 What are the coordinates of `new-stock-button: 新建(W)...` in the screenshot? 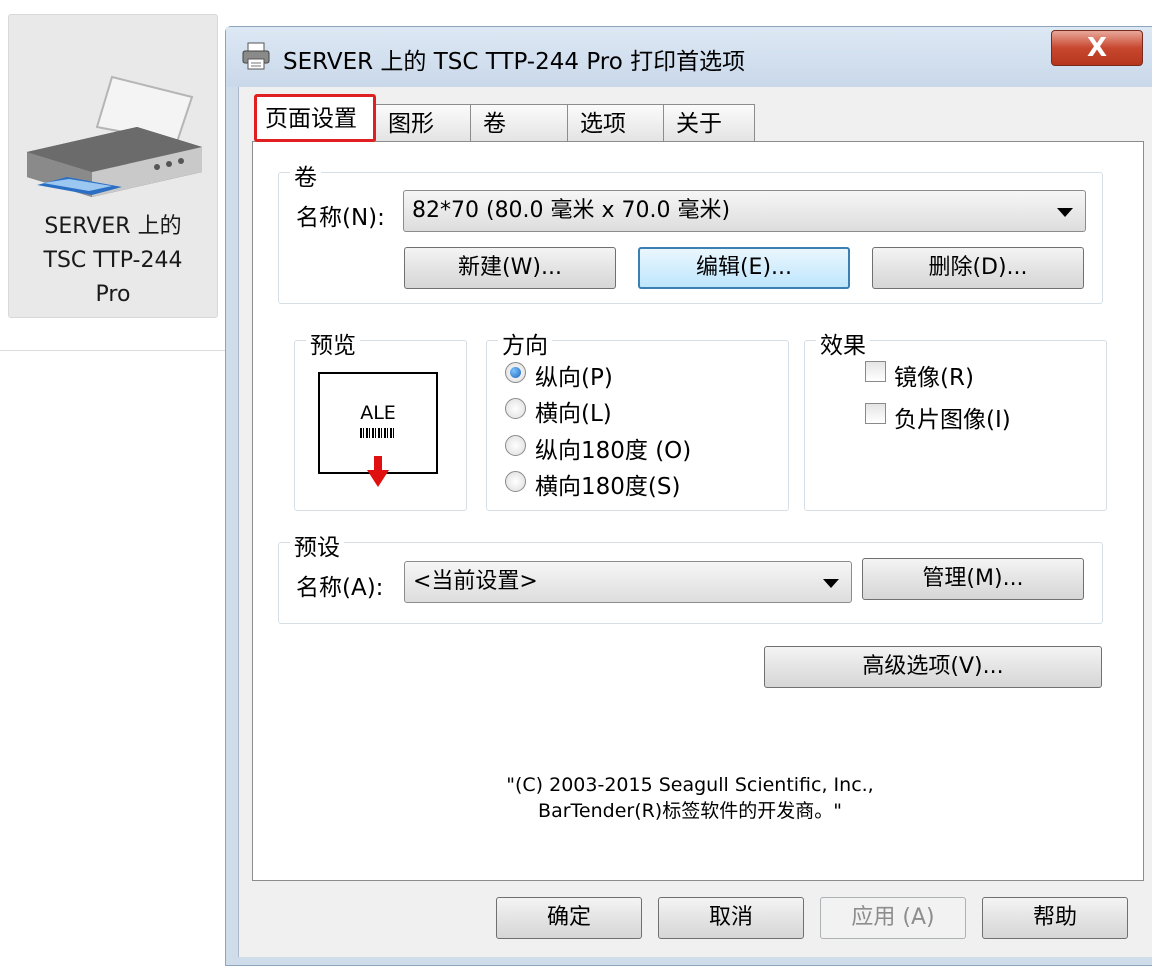 It's located at (510, 268).